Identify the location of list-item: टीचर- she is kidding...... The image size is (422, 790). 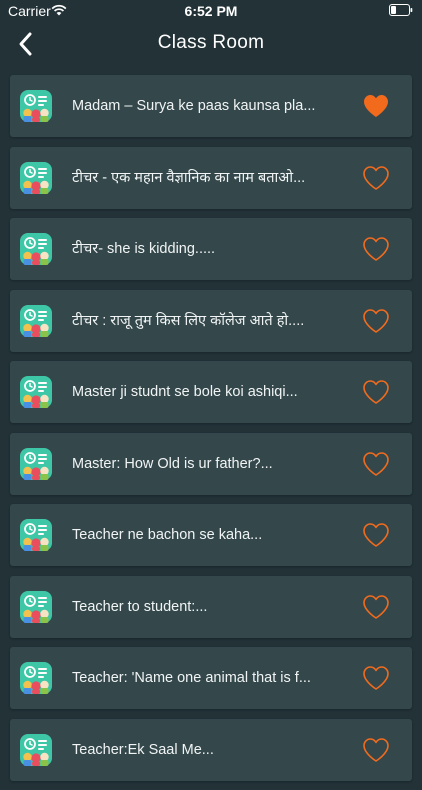
(211, 249).